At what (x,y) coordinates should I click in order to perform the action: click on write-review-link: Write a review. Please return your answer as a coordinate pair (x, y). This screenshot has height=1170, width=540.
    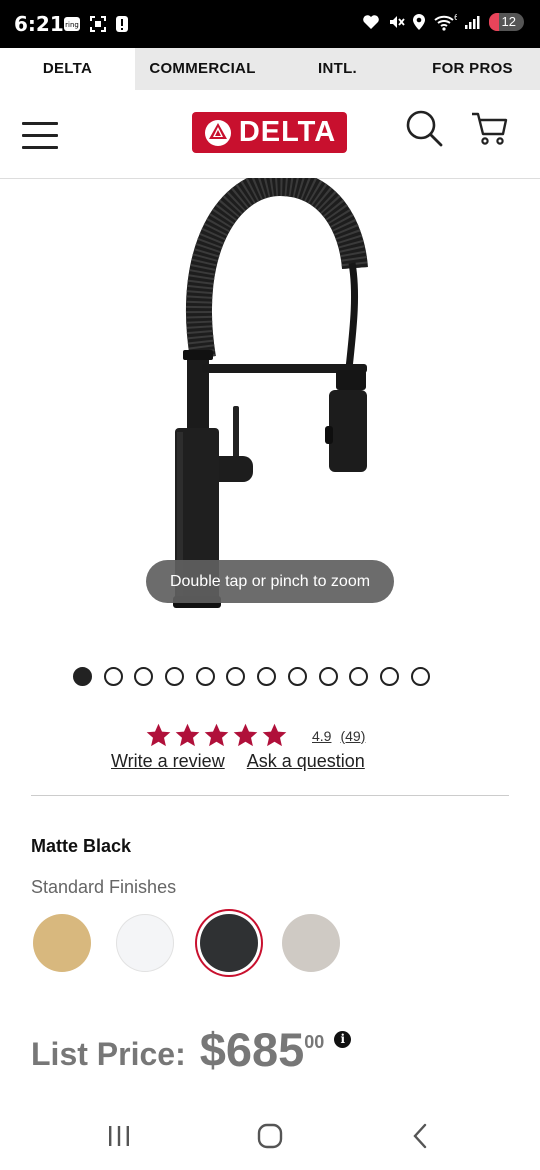
    Looking at the image, I should click on (168, 761).